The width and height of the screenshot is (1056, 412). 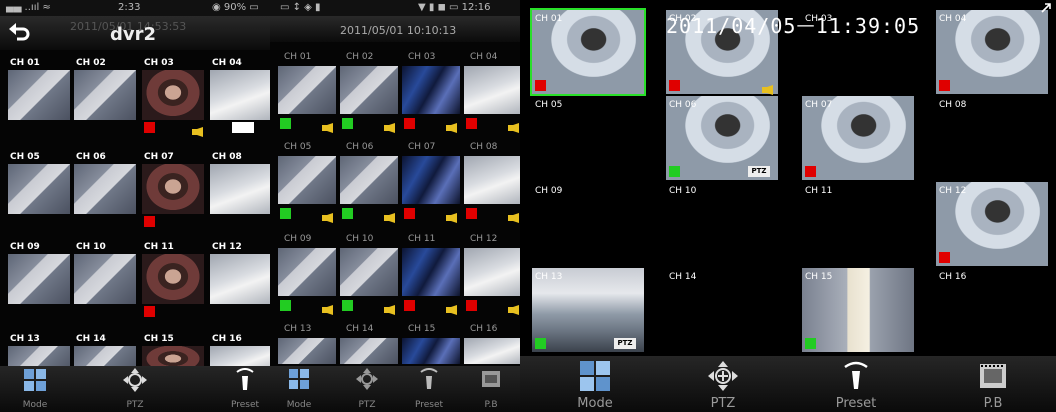 I want to click on channel-label: CH 10, so click(x=91, y=247).